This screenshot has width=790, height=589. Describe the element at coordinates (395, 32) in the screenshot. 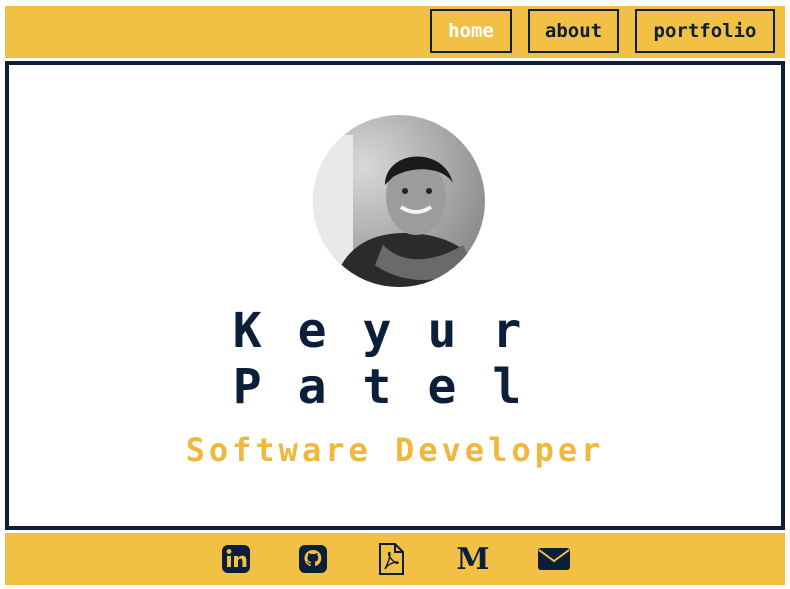

I see `top-nav-bar: home about portfolio` at that location.